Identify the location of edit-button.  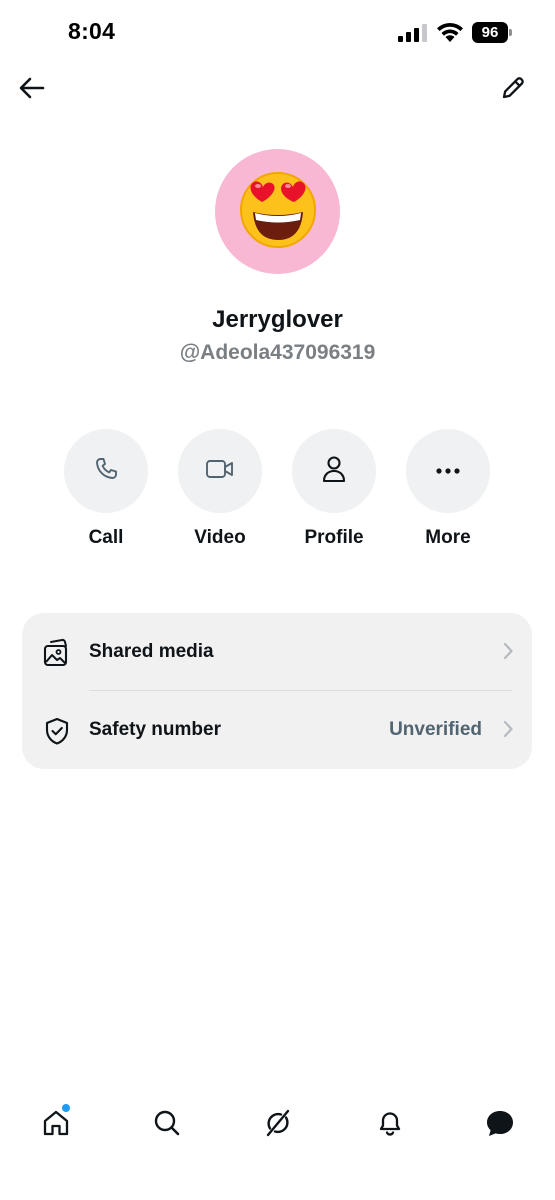
(513, 90).